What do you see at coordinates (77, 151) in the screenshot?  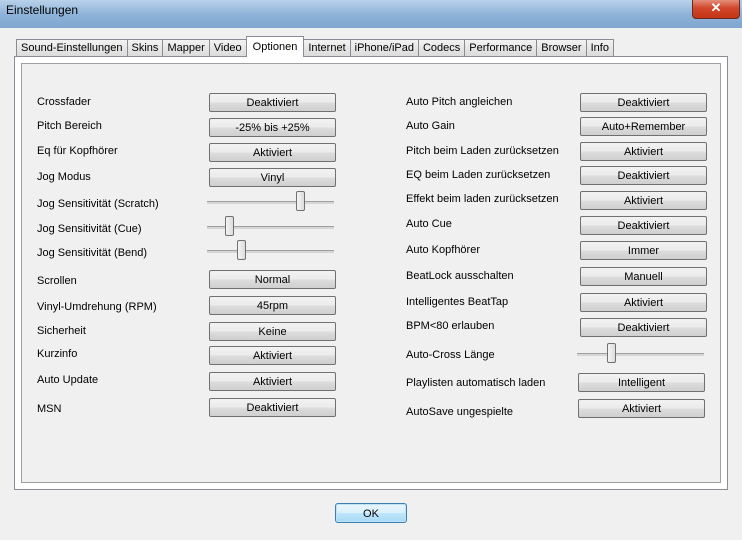 I see `eq-kopfhoerer-label: Eq für Kopfhörer` at bounding box center [77, 151].